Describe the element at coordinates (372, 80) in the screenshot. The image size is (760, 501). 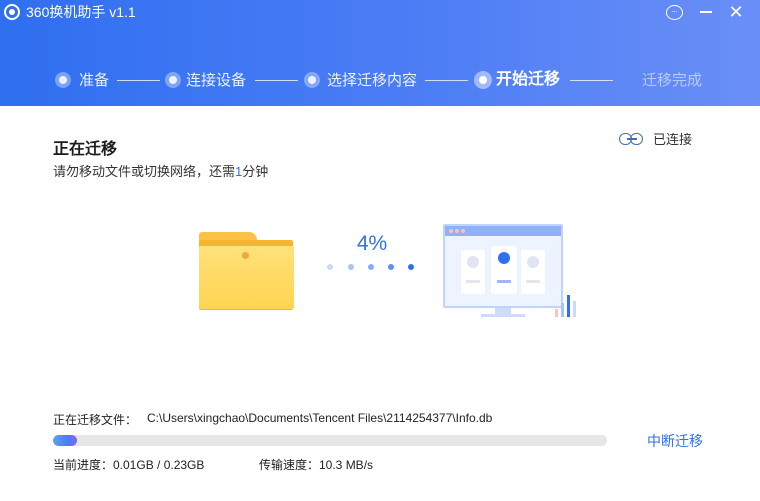
I see `step-3-label: 选择迁移内容` at that location.